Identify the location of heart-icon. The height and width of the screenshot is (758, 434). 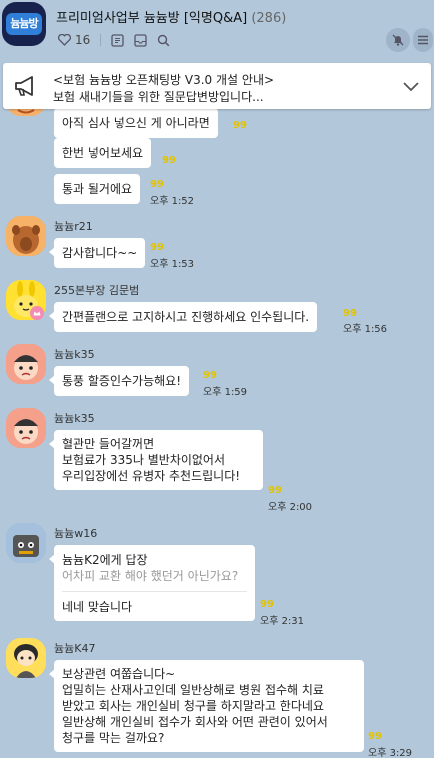
(64, 40).